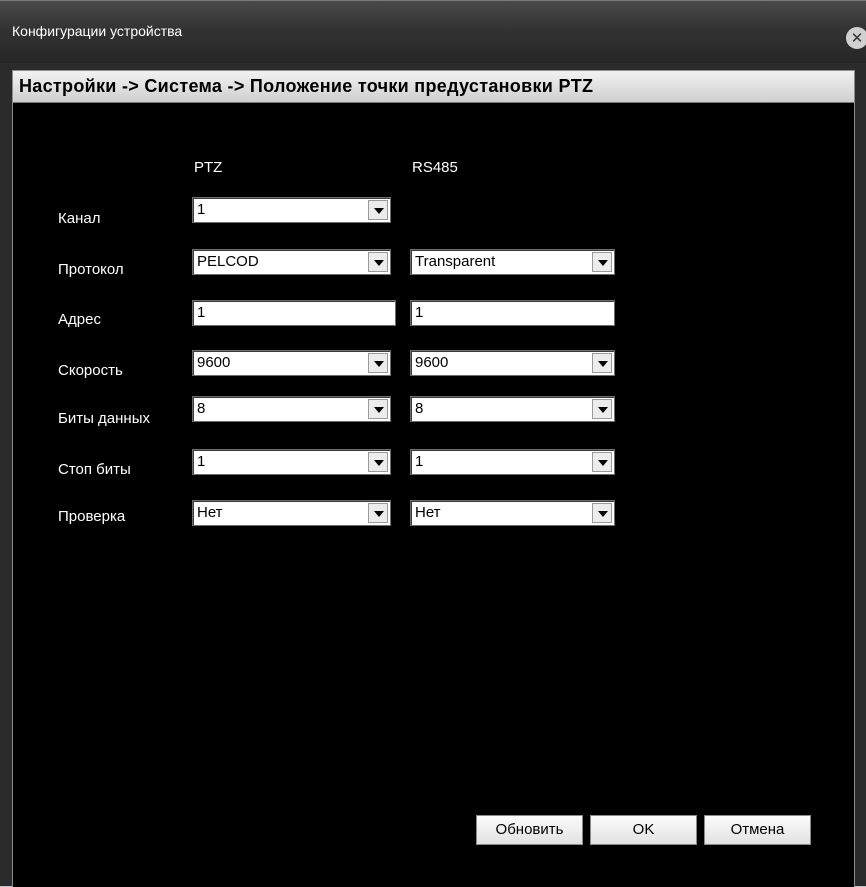  I want to click on protocol-label: Протокол, so click(91, 269).